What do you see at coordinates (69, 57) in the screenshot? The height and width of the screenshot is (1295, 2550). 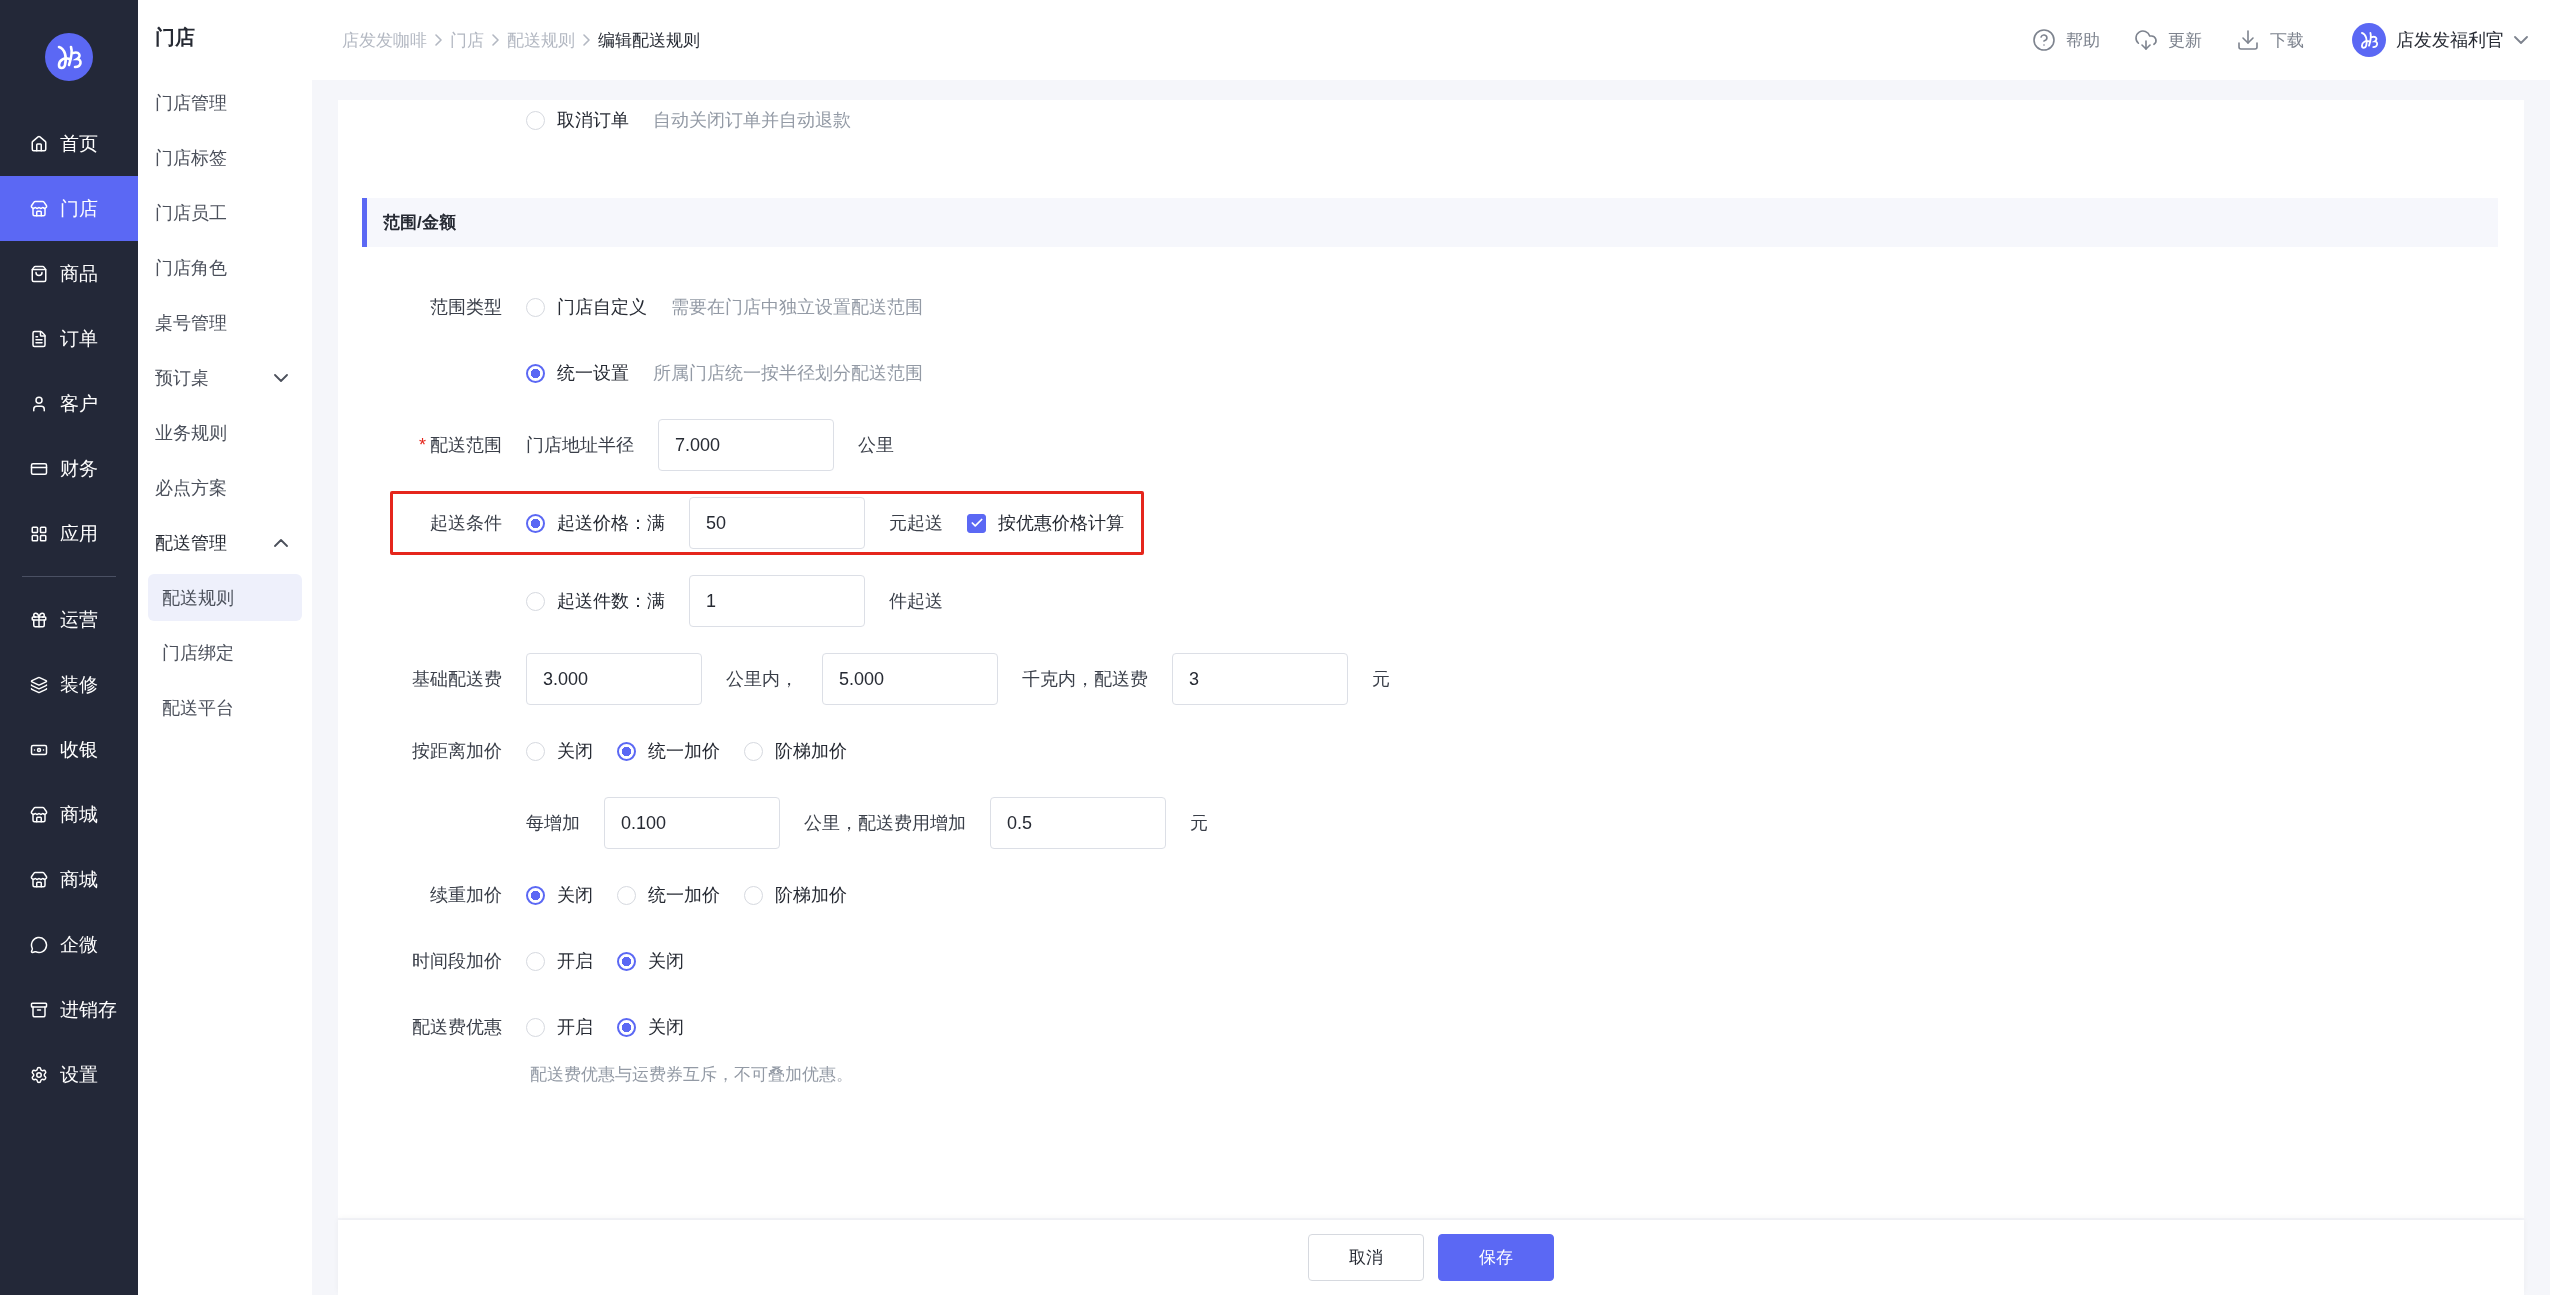 I see `logo-icon` at bounding box center [69, 57].